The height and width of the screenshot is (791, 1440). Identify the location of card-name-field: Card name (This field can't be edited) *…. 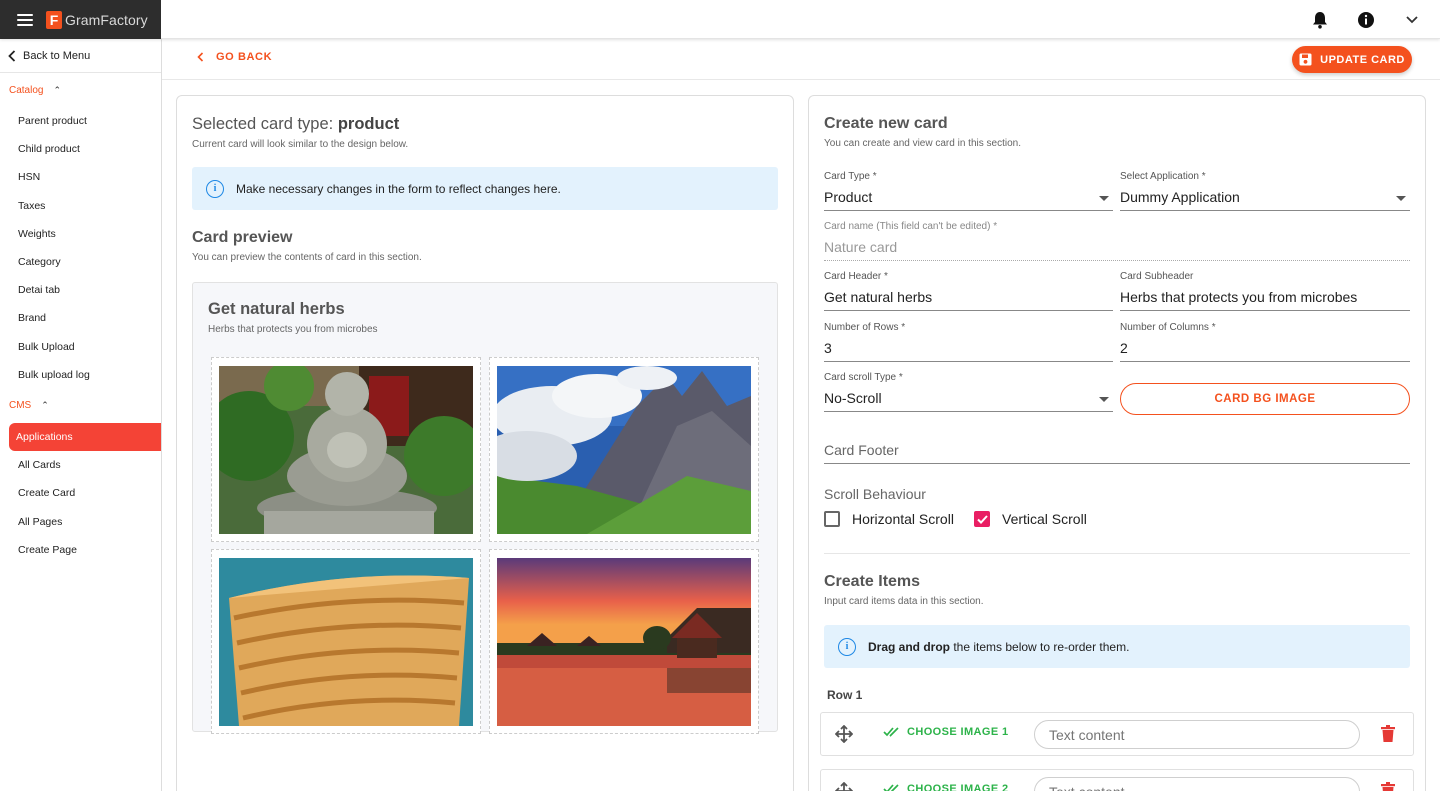
(1117, 241).